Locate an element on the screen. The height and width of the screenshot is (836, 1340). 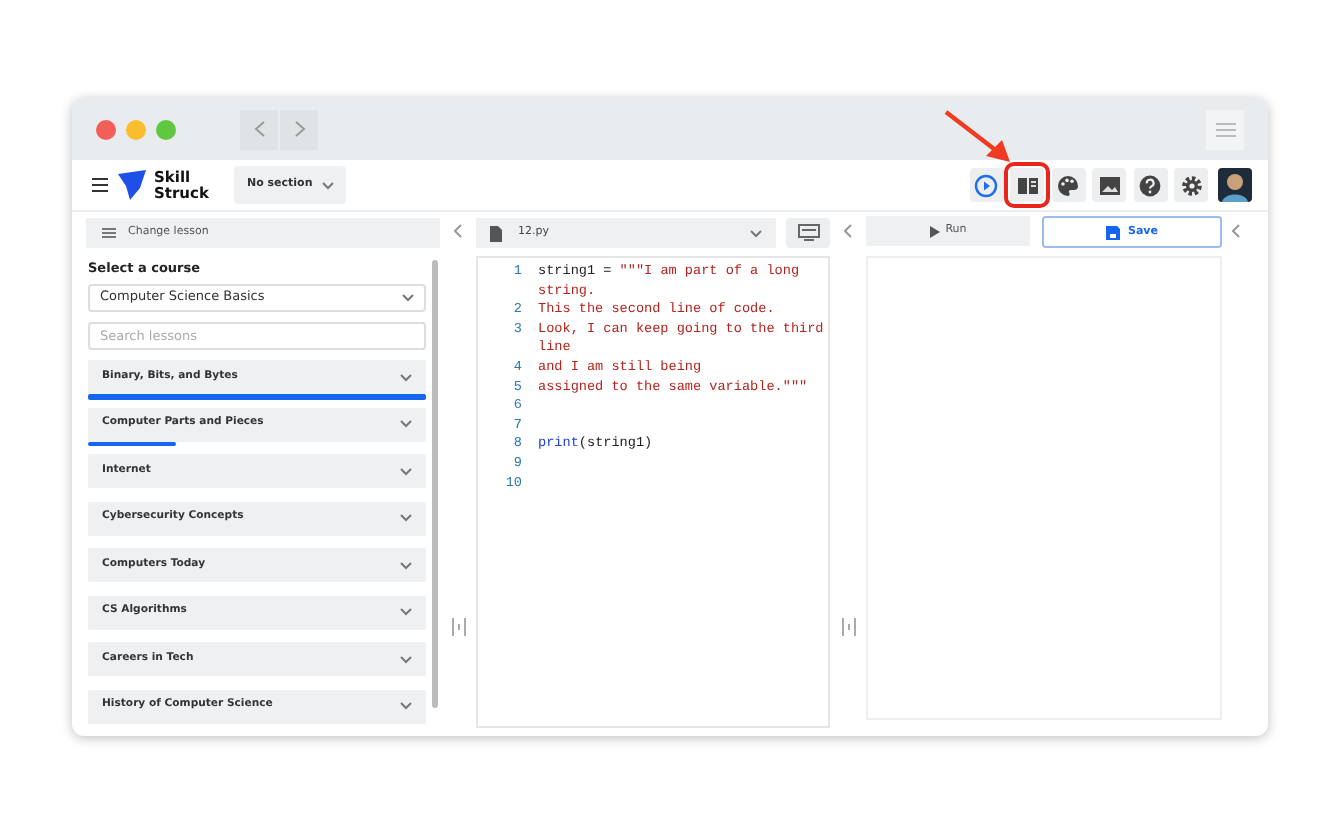
lines-icon is located at coordinates (1225, 129).